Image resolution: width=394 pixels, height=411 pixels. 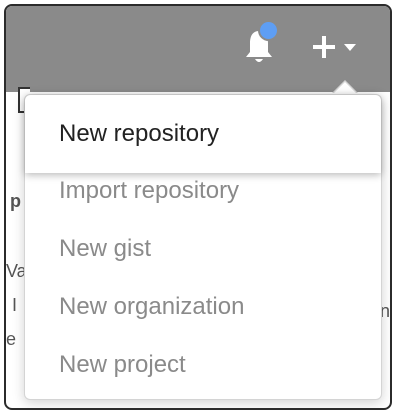 I want to click on menu-item-new-gist: New gist, so click(x=203, y=249).